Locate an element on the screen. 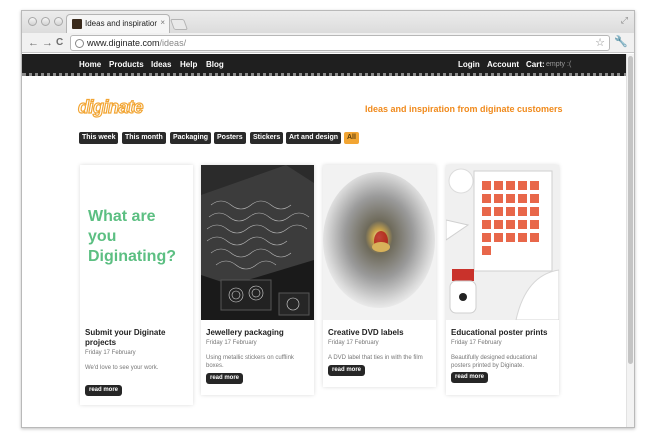 This screenshot has width=660, height=445. dvd-label-image is located at coordinates (379, 242).